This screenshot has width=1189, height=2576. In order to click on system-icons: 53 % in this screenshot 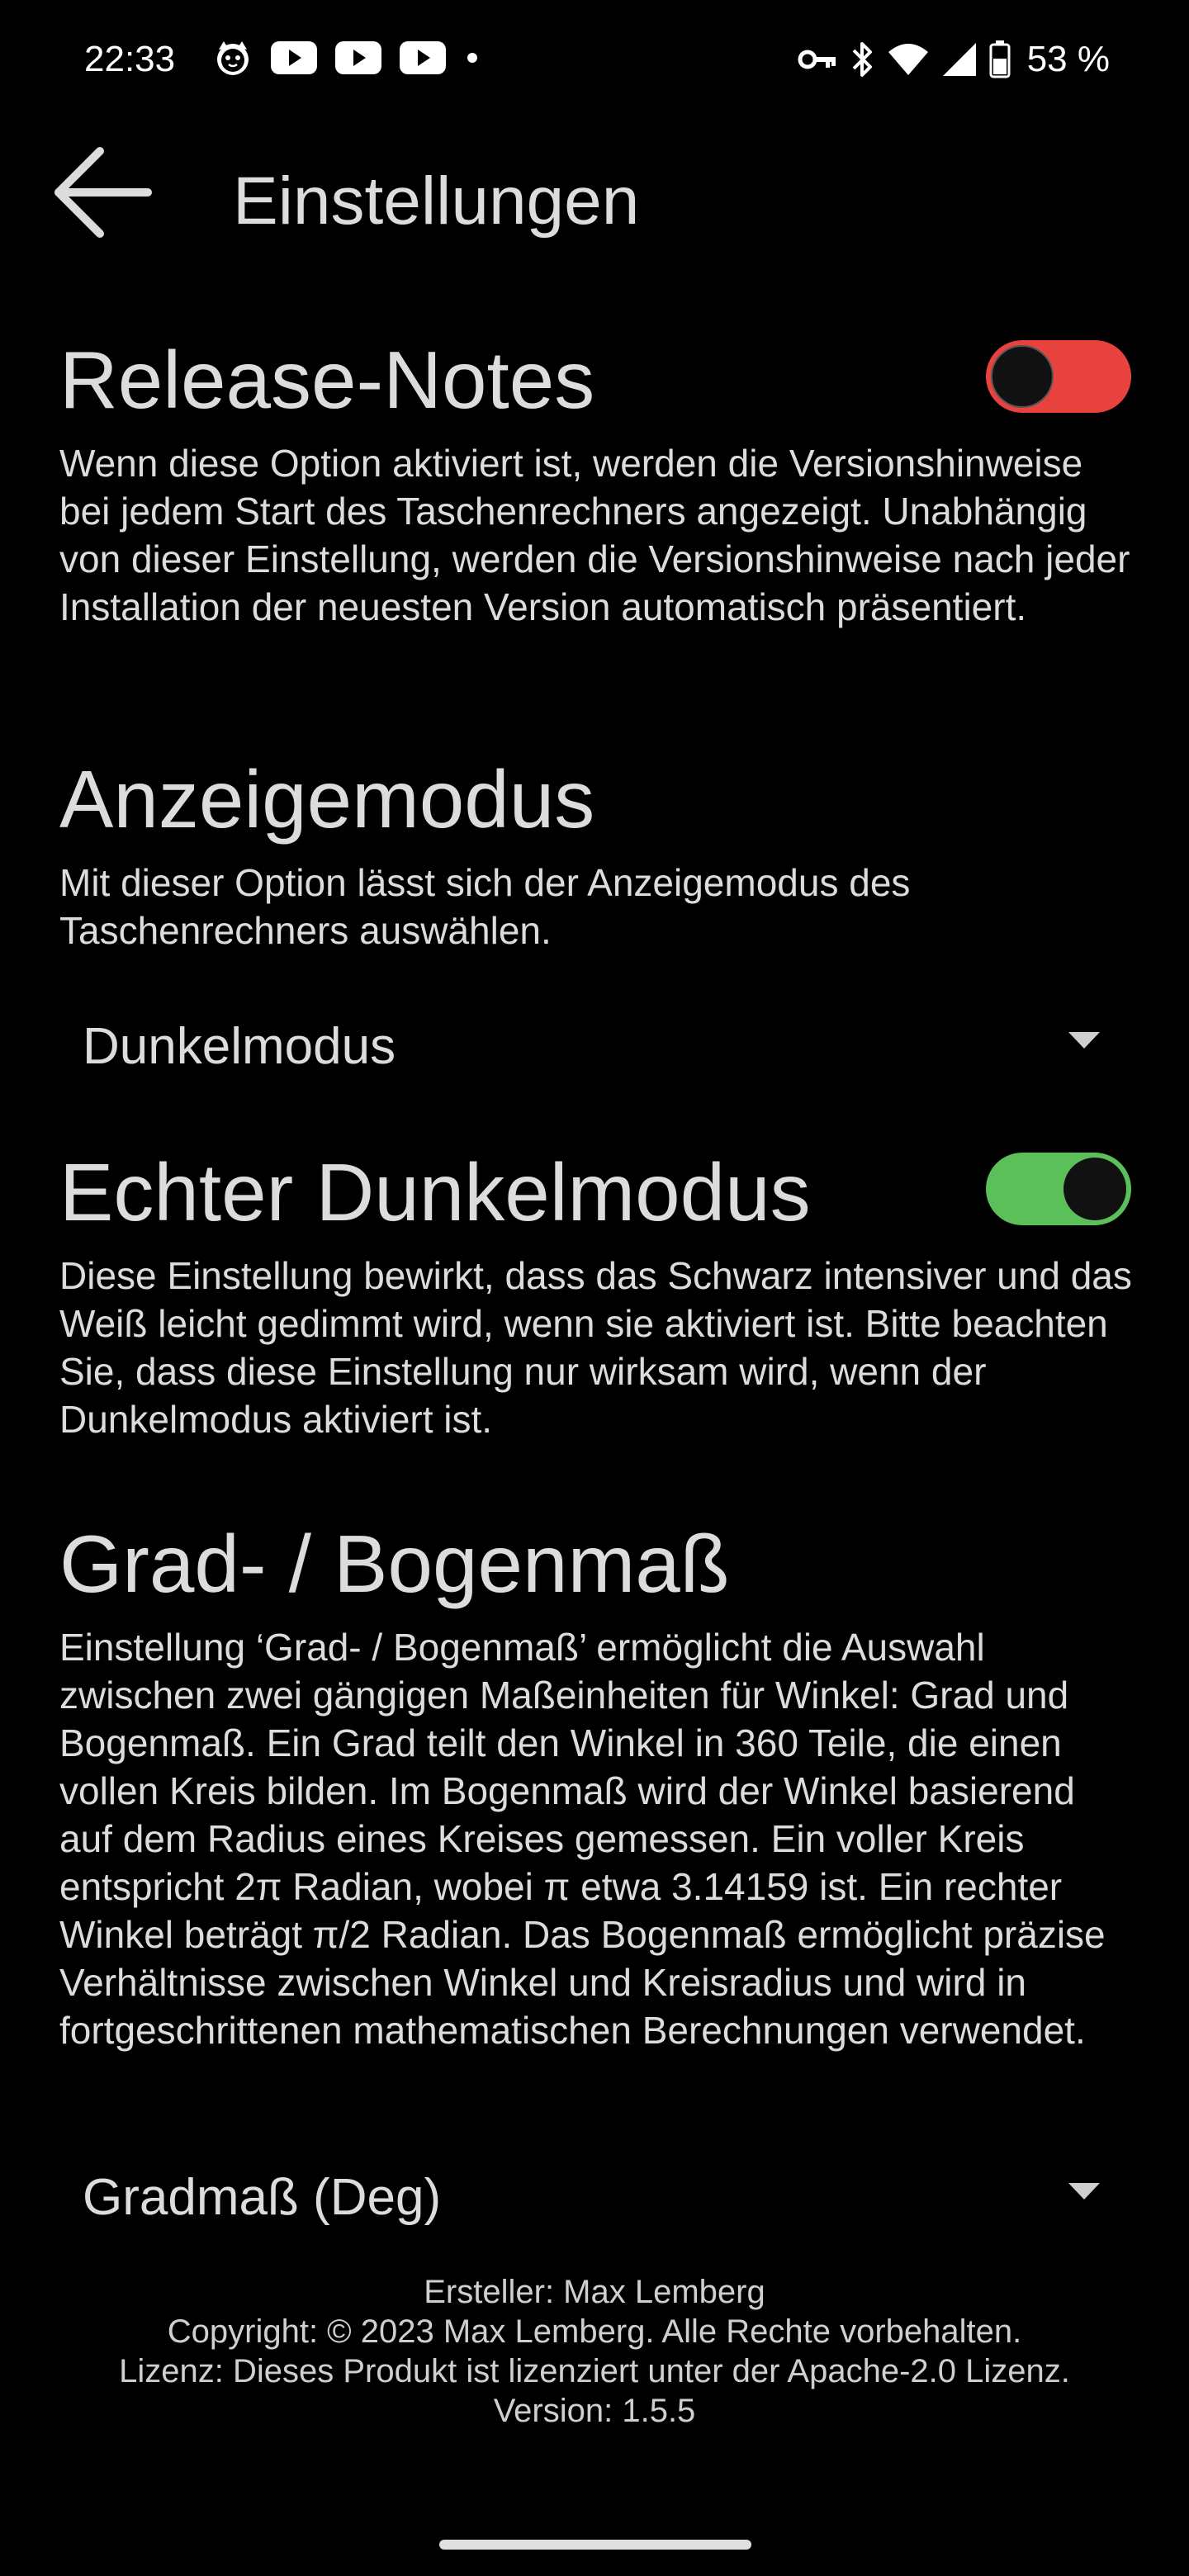, I will do `click(954, 59)`.